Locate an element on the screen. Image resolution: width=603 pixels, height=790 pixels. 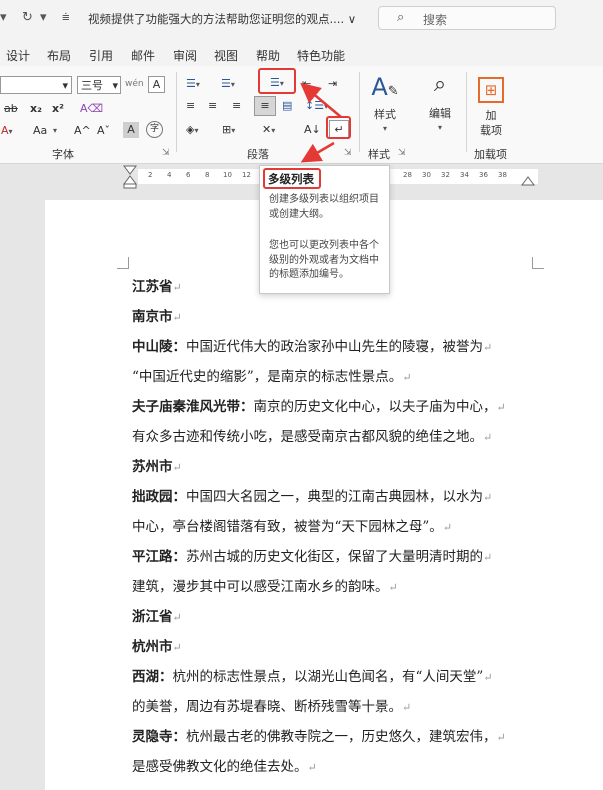
body-text: 南京的历史文化中心，以夫子庙为中心， is located at coordinates (375, 407).